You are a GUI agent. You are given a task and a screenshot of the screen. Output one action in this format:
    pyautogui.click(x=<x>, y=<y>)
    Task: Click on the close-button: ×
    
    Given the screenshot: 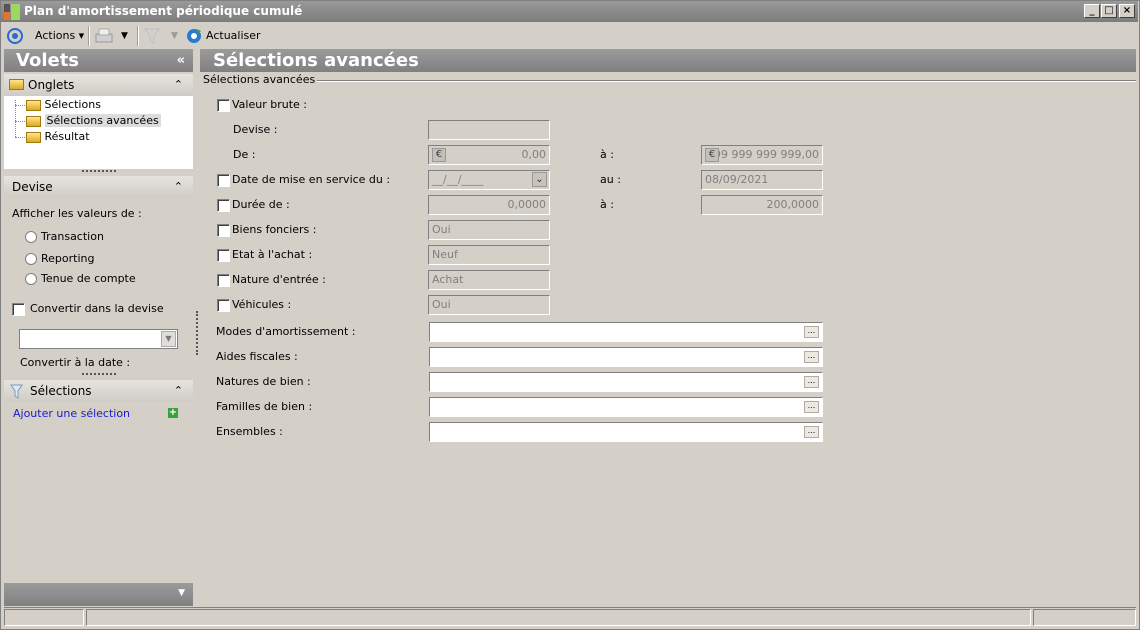 What is the action you would take?
    pyautogui.click(x=1127, y=11)
    